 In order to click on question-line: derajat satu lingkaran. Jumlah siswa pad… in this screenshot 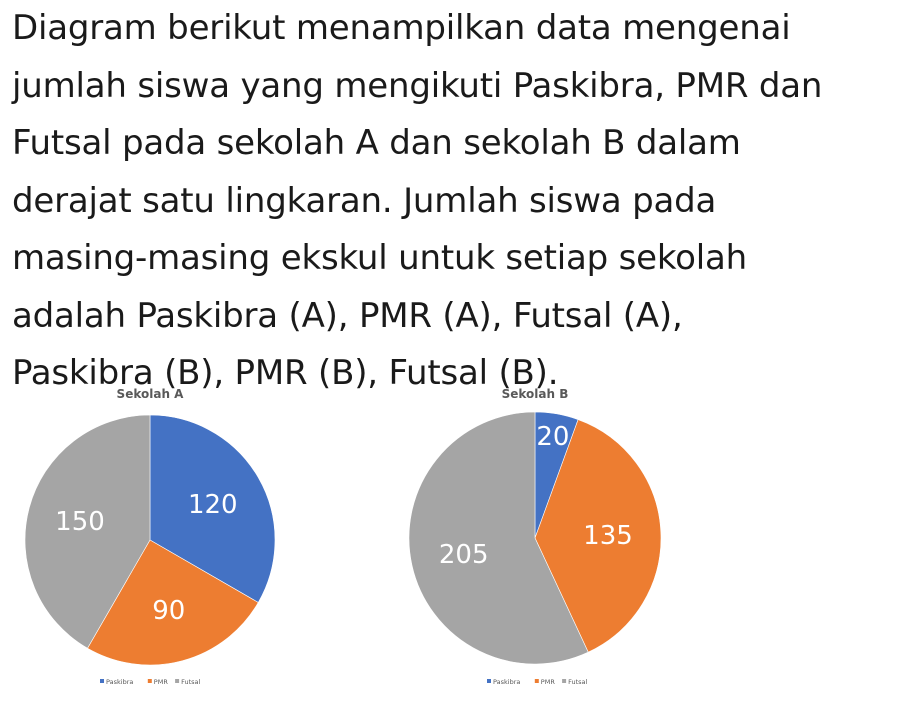, I will do `click(364, 200)`.